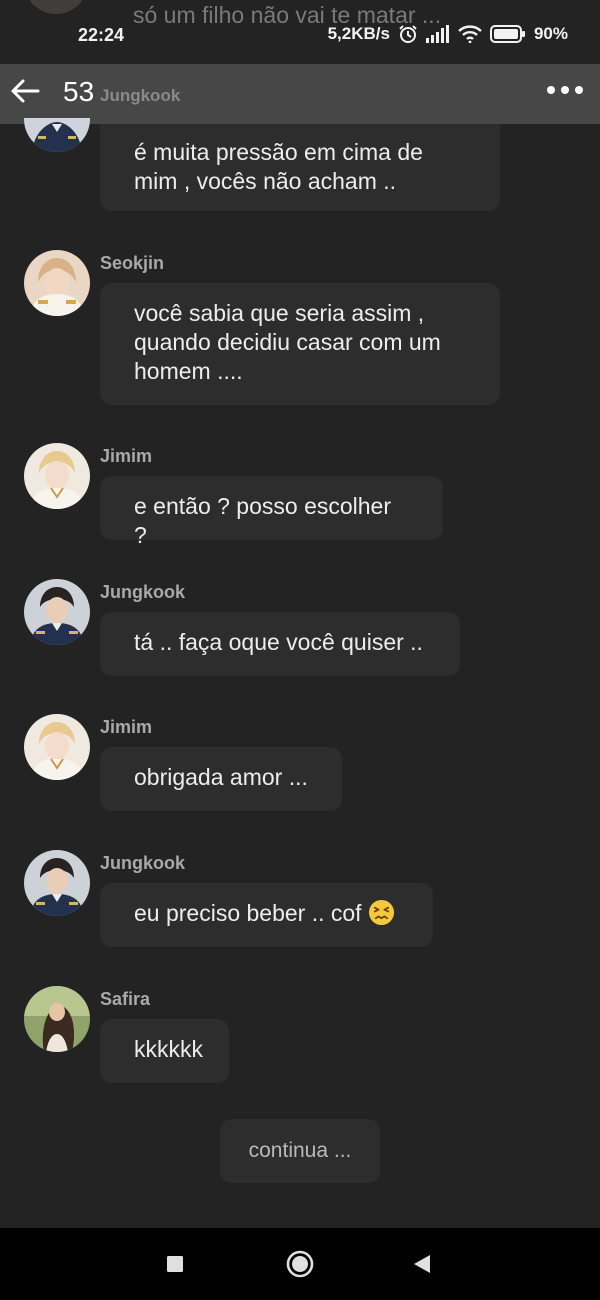 The height and width of the screenshot is (1300, 600). What do you see at coordinates (279, 313) in the screenshot?
I see `message-line: você sabia que seria assim ,` at bounding box center [279, 313].